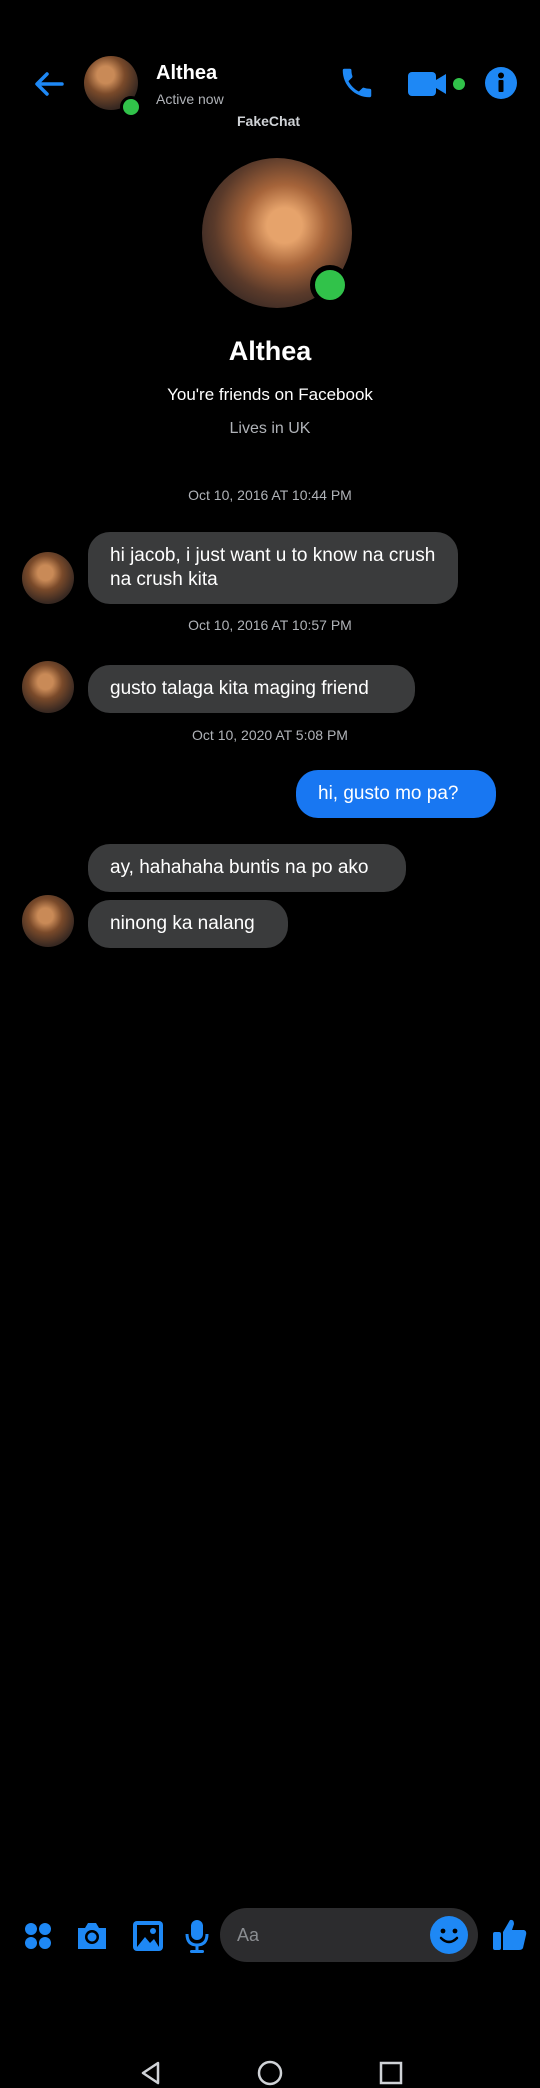  Describe the element at coordinates (251, 689) in the screenshot. I see `incoming-message: gusto talaga kita maging friend` at that location.